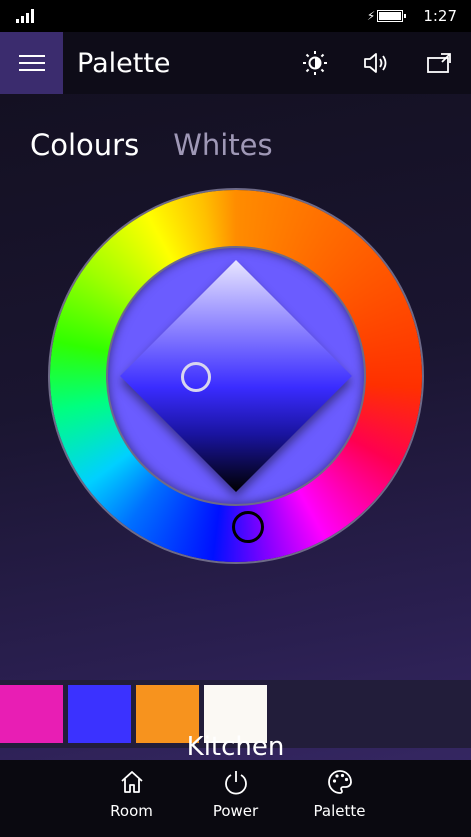  What do you see at coordinates (235, 747) in the screenshot?
I see `room-name: Kitchen` at bounding box center [235, 747].